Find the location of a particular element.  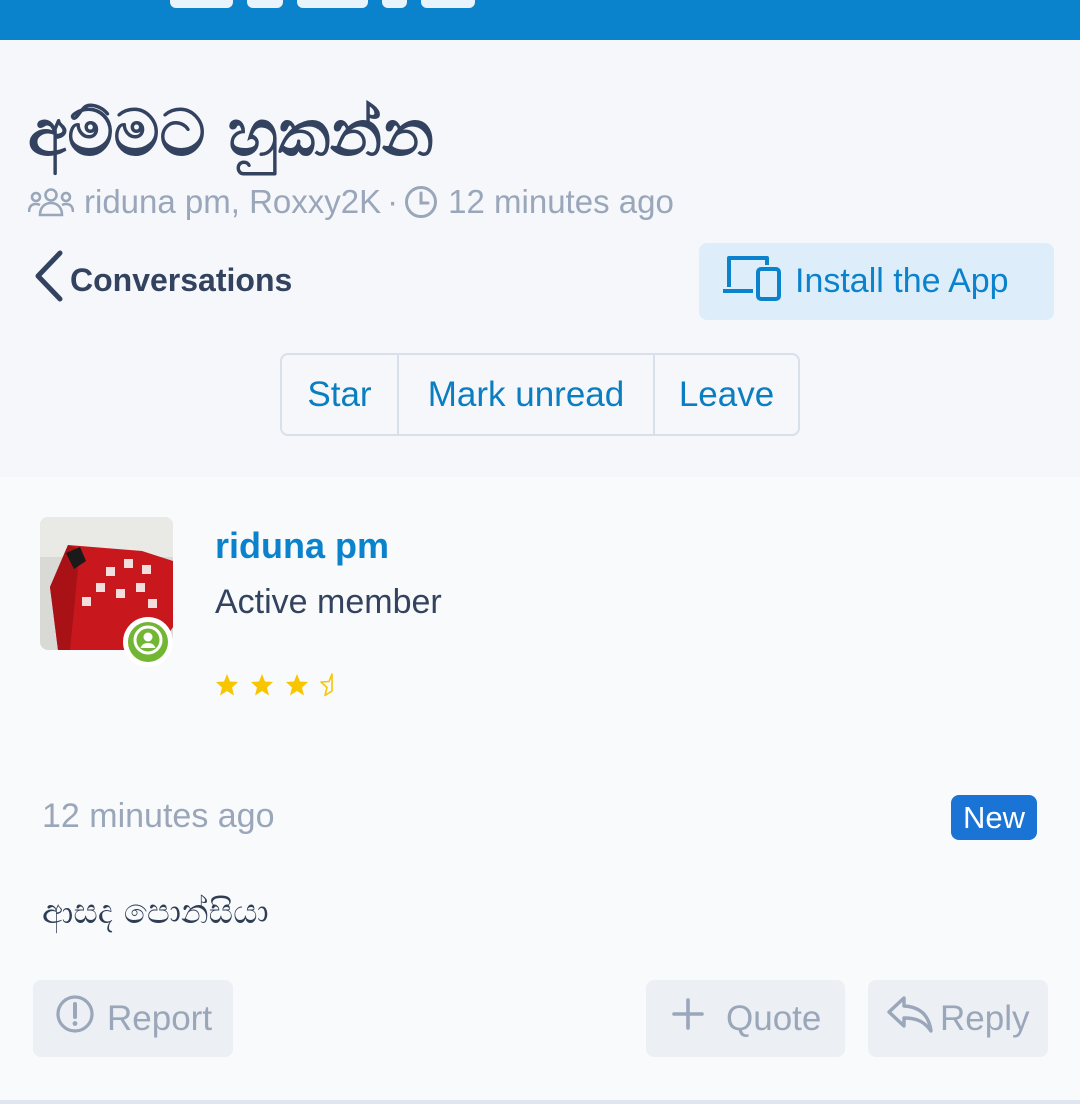

report-button: Report is located at coordinates (133, 1018).